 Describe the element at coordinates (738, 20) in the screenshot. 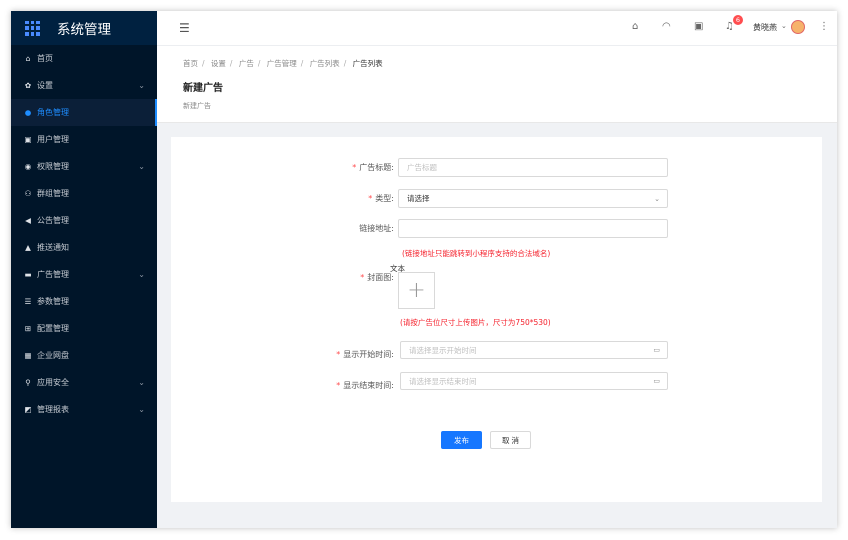

I see `notification-badge: 6` at that location.